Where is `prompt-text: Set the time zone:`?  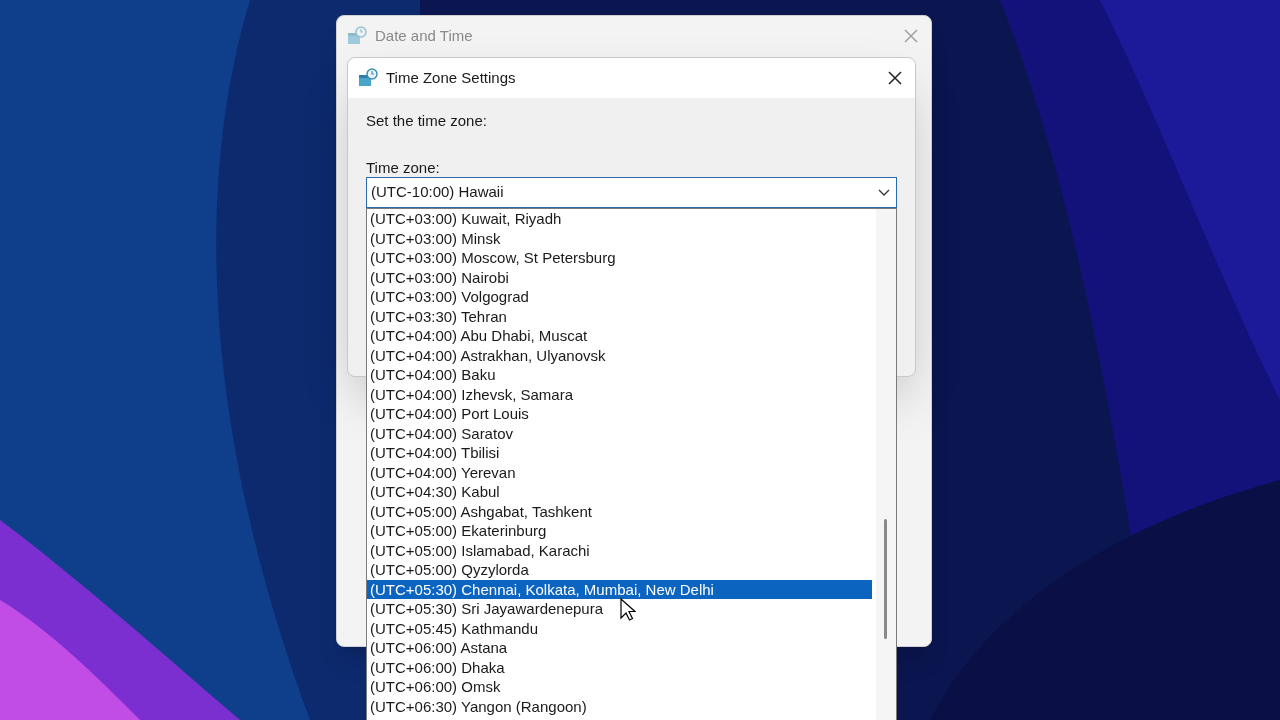
prompt-text: Set the time zone: is located at coordinates (427, 121).